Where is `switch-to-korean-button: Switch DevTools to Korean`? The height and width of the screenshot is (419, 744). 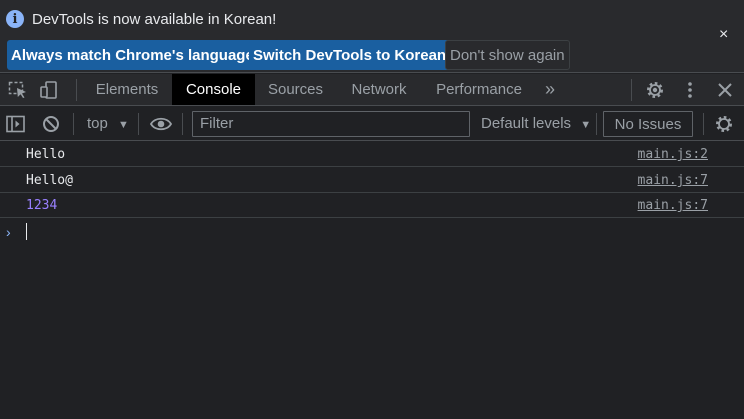
switch-to-korean-button: Switch DevTools to Korean is located at coordinates (350, 55).